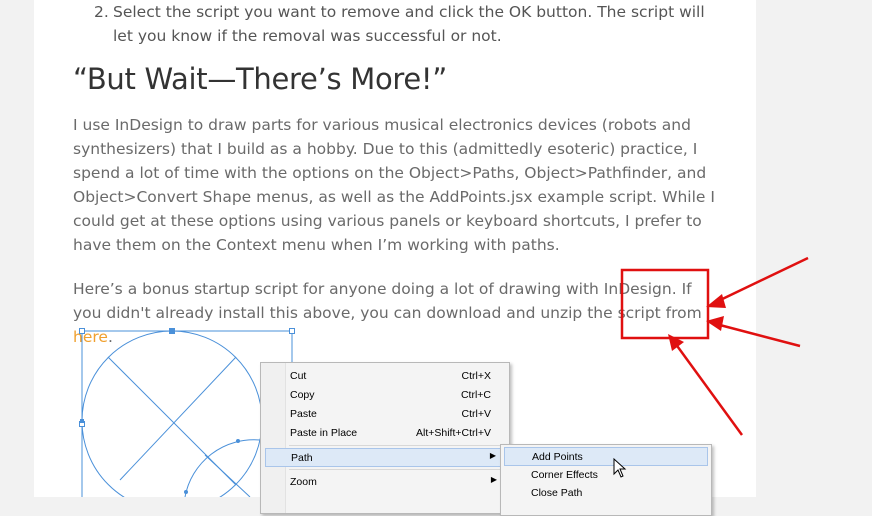 The height and width of the screenshot is (516, 872). I want to click on menu-item-shortcut: Ctrl+V, so click(476, 414).